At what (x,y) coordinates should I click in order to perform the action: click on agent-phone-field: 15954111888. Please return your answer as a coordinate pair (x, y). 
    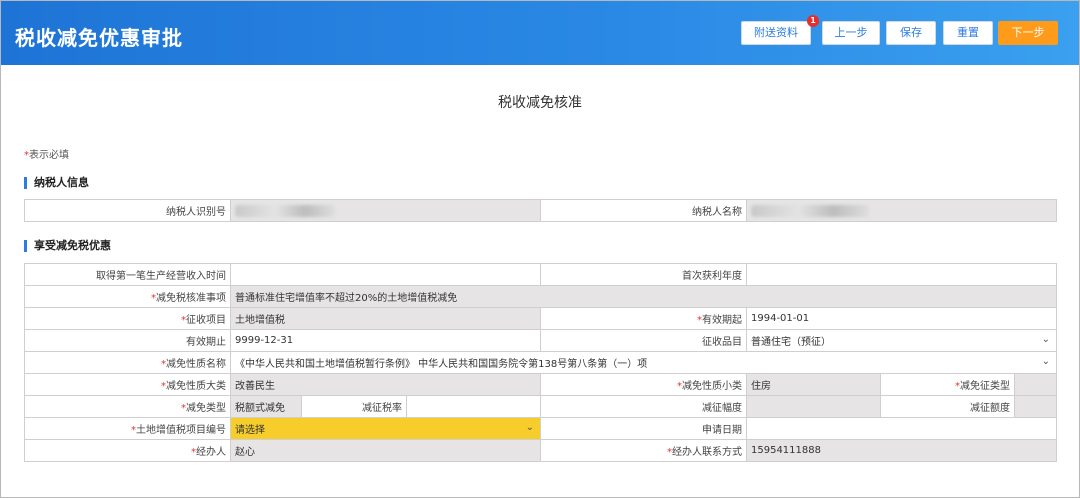
    Looking at the image, I should click on (901, 450).